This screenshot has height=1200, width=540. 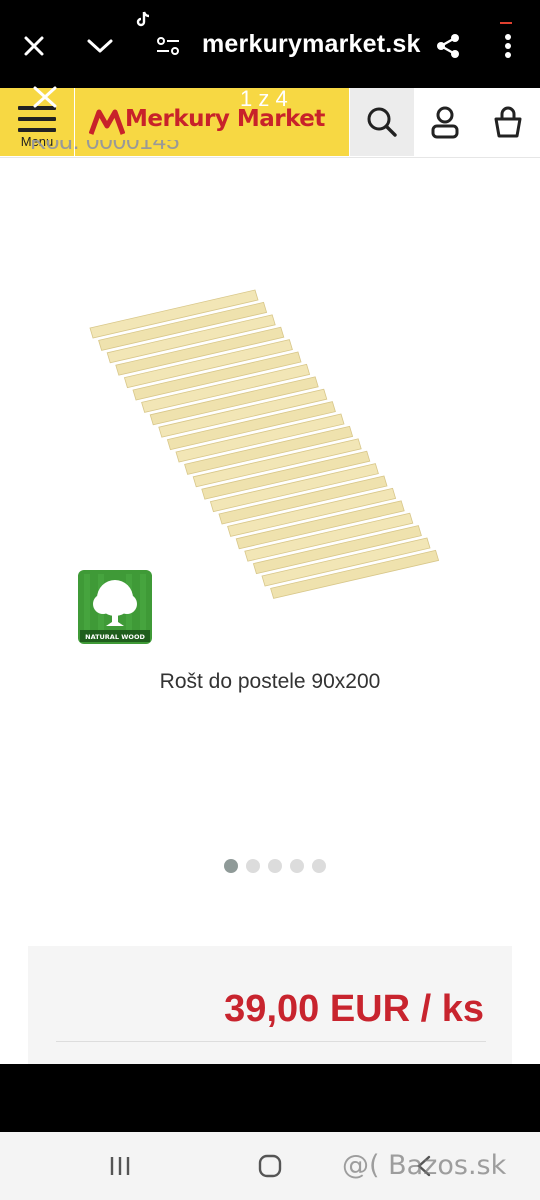 What do you see at coordinates (311, 44) in the screenshot?
I see `address-bar-url: merkurymarket.sk` at bounding box center [311, 44].